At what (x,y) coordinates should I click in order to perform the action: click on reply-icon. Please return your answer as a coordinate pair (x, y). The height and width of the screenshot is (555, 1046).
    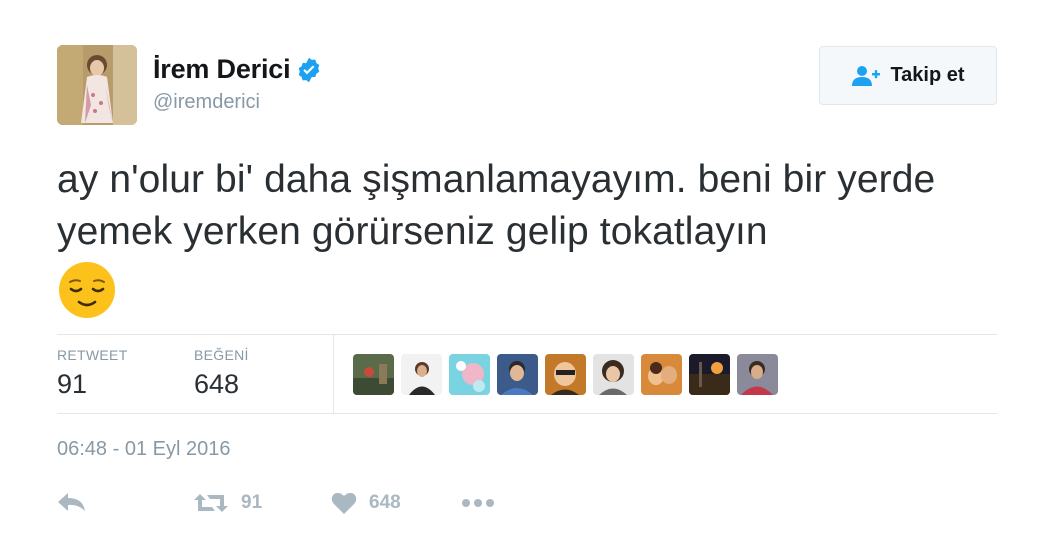
    Looking at the image, I should click on (72, 502).